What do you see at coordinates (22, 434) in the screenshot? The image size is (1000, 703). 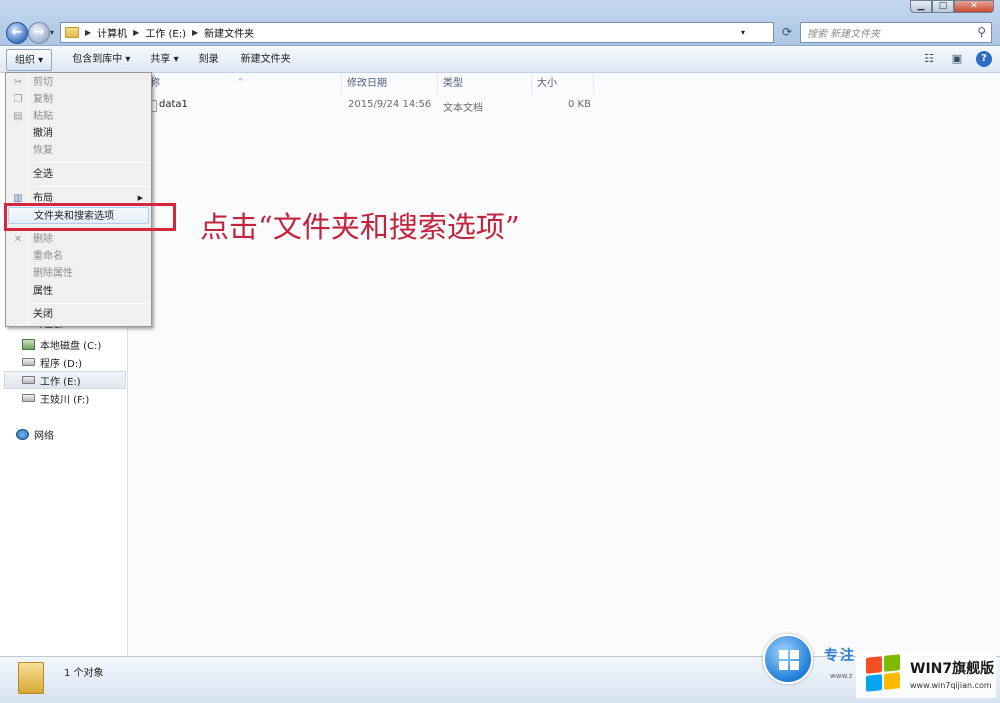 I see `network-icon` at bounding box center [22, 434].